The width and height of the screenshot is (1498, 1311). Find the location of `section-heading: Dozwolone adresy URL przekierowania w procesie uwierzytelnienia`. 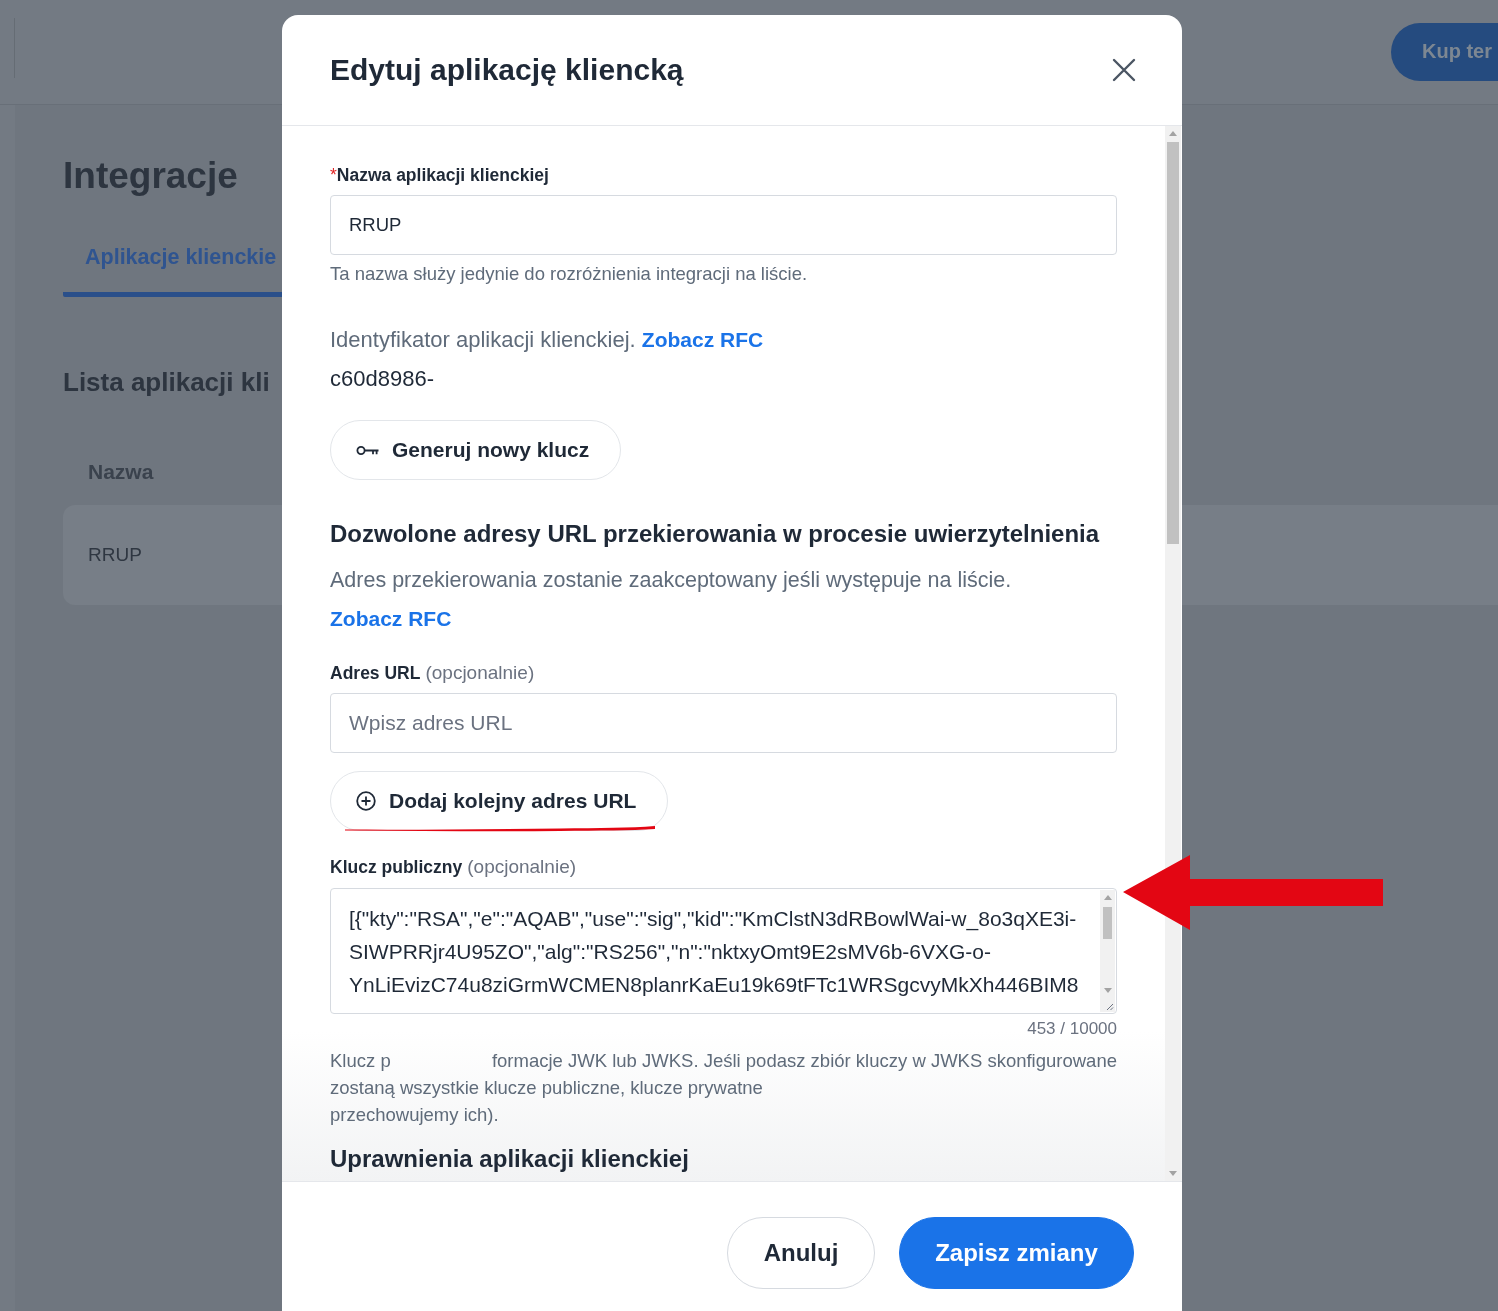

section-heading: Dozwolone adresy URL przekierowania w procesie uwierzytelnienia is located at coordinates (715, 534).